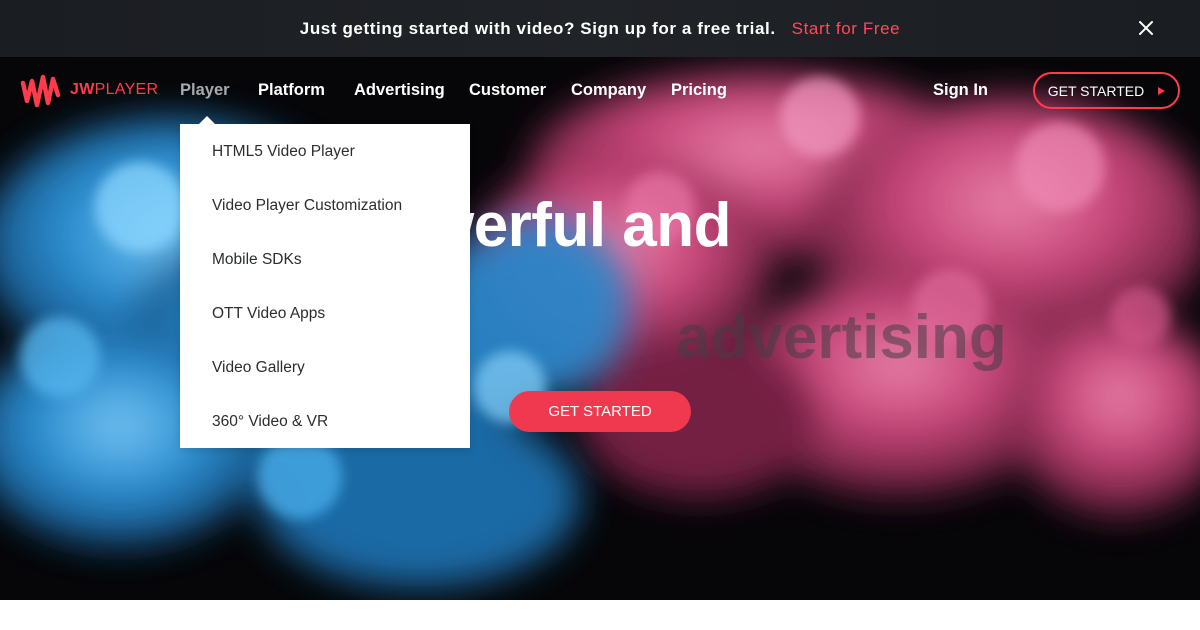  Describe the element at coordinates (699, 90) in the screenshot. I see `nav-pricing: Pricing` at that location.